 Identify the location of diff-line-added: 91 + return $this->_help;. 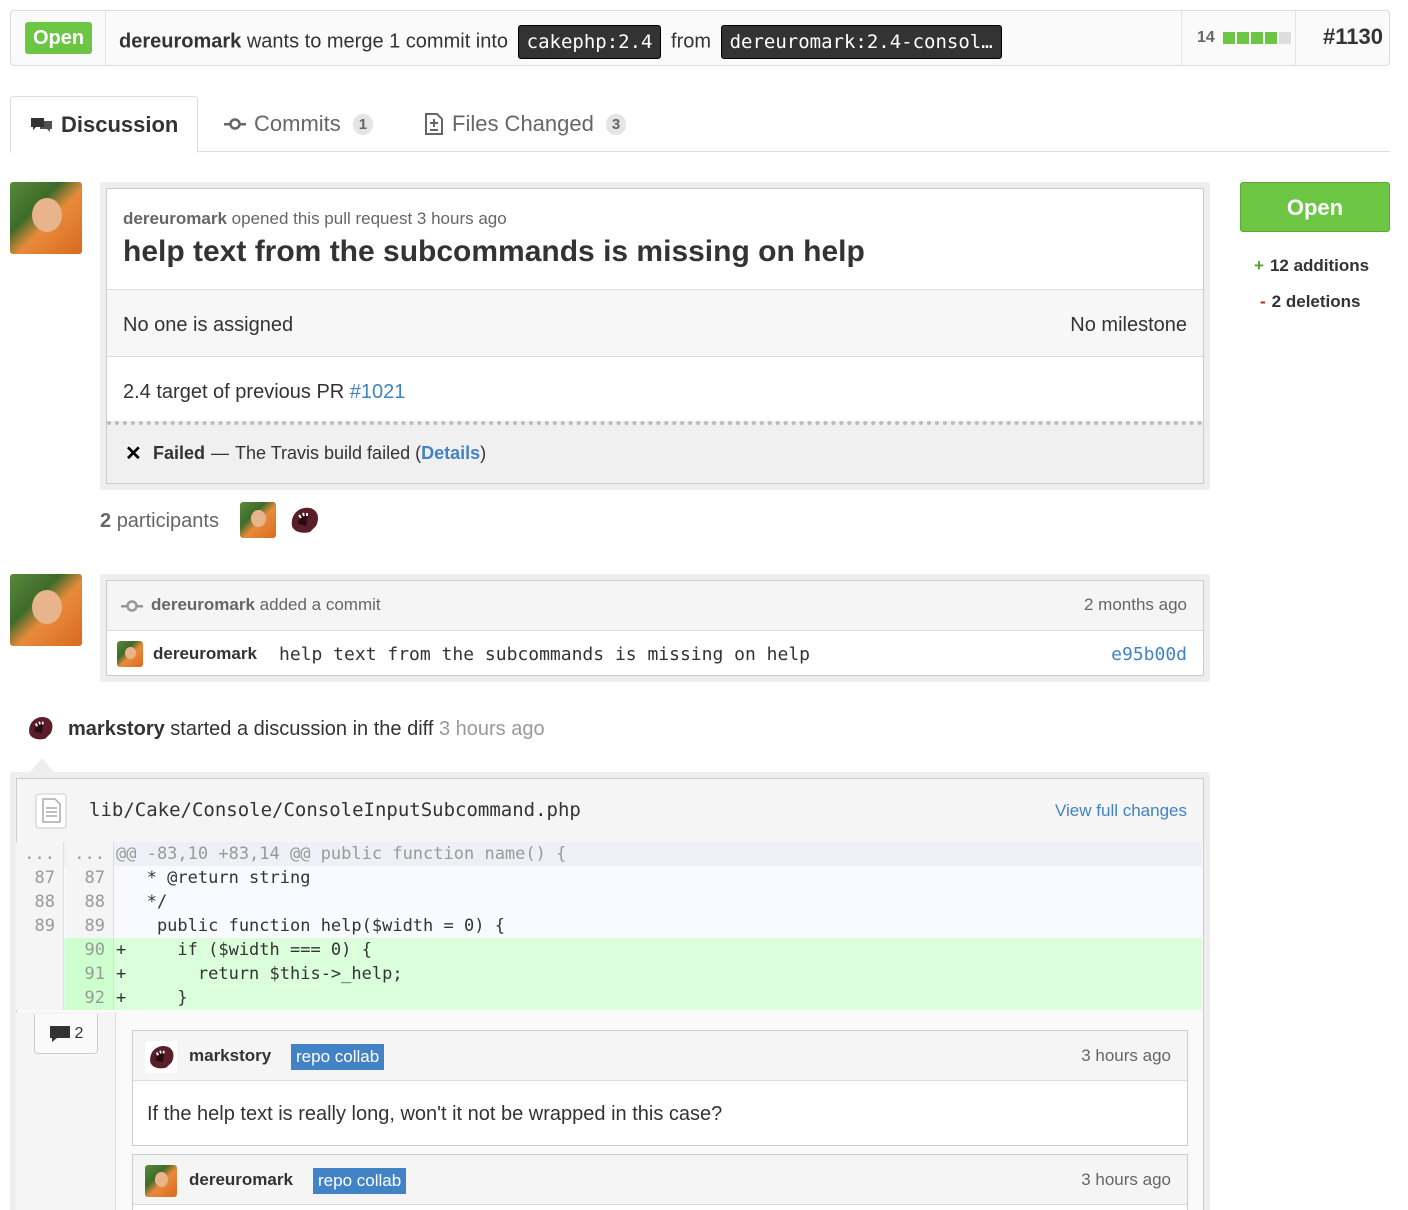
(609, 974).